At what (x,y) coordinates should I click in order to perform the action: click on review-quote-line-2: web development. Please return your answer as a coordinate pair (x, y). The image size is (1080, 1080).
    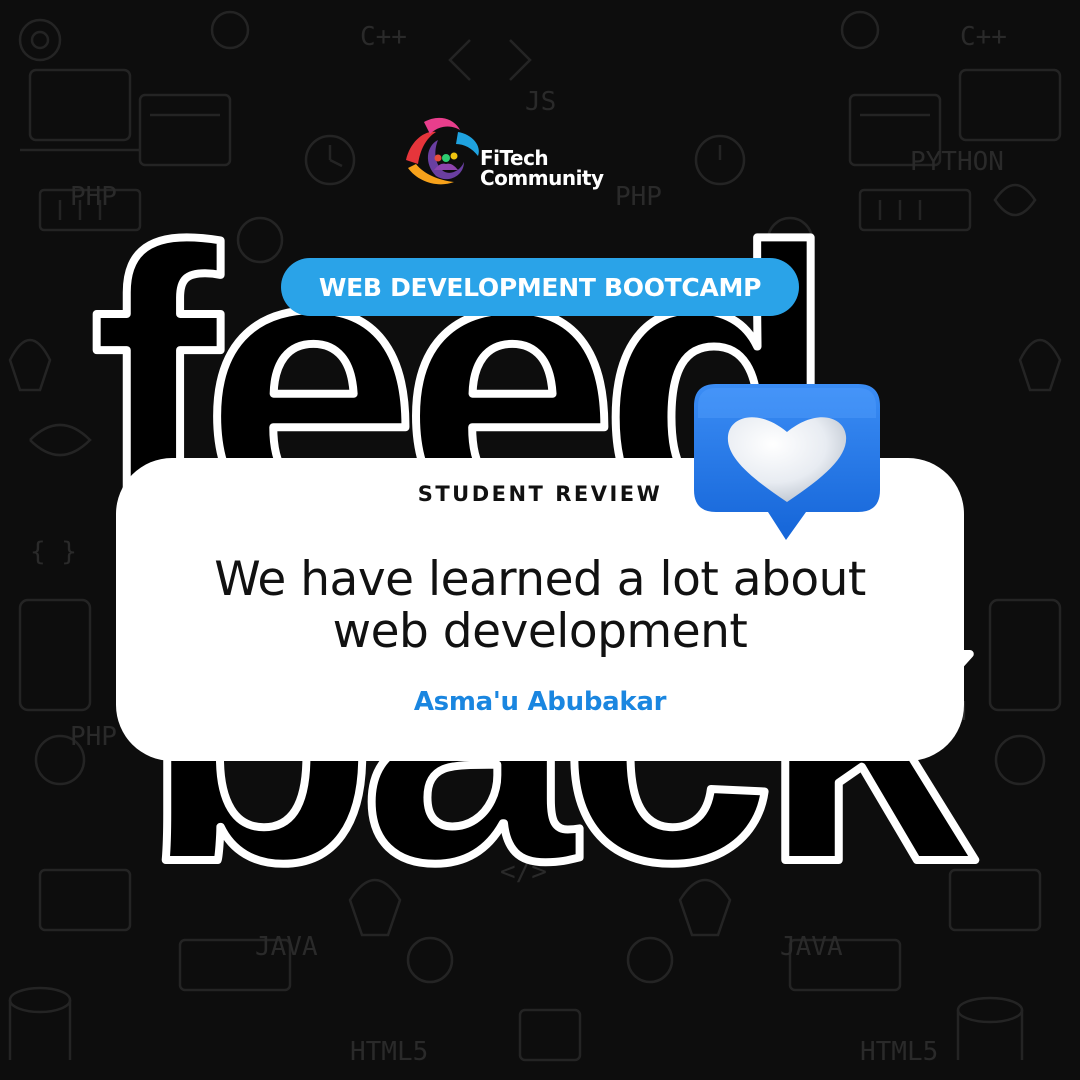
    Looking at the image, I should click on (540, 631).